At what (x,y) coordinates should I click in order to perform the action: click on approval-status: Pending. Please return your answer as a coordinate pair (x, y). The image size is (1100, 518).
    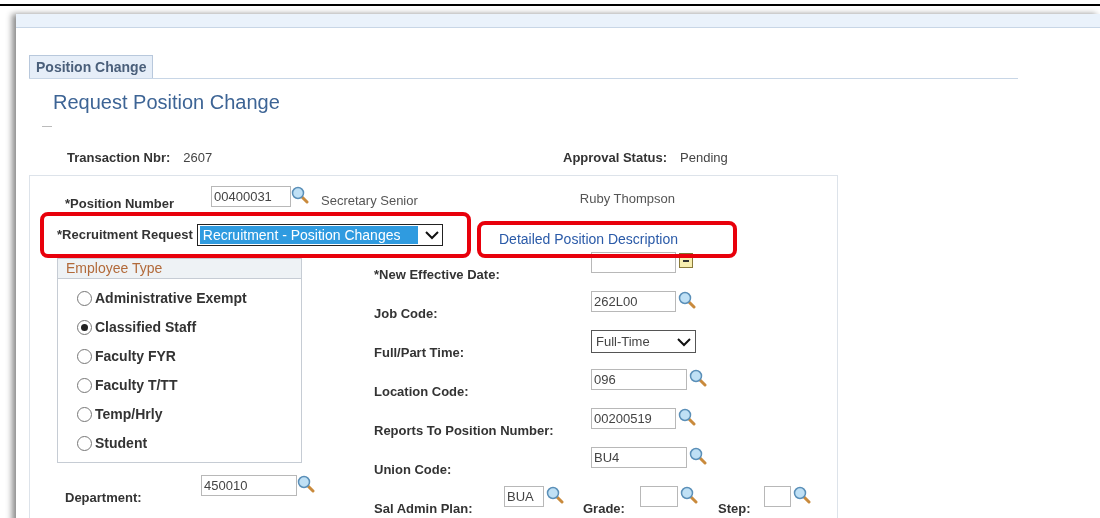
    Looking at the image, I should click on (704, 157).